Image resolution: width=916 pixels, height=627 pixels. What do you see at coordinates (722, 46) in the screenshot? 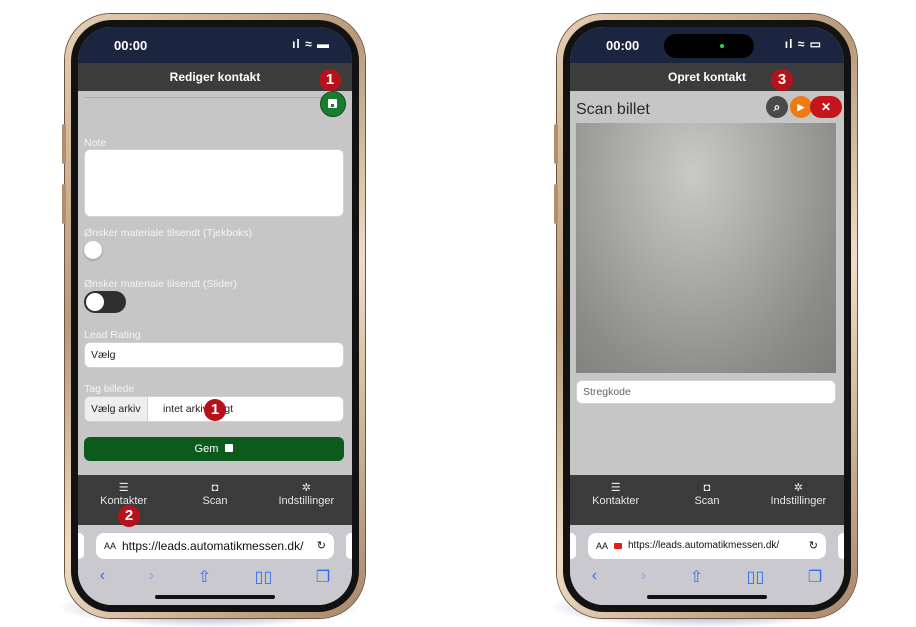
I see `camera-indicator-icon` at bounding box center [722, 46].